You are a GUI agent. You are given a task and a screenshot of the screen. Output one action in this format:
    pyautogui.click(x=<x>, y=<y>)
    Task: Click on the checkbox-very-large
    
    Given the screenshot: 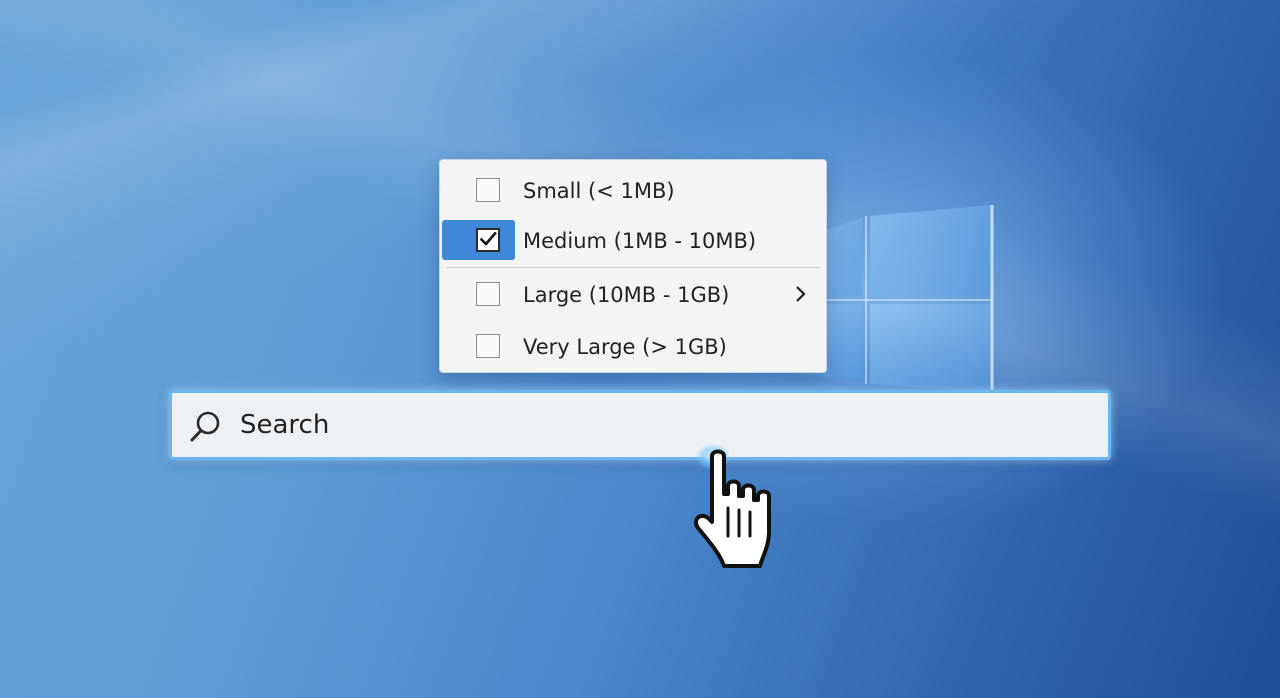 What is the action you would take?
    pyautogui.click(x=488, y=346)
    